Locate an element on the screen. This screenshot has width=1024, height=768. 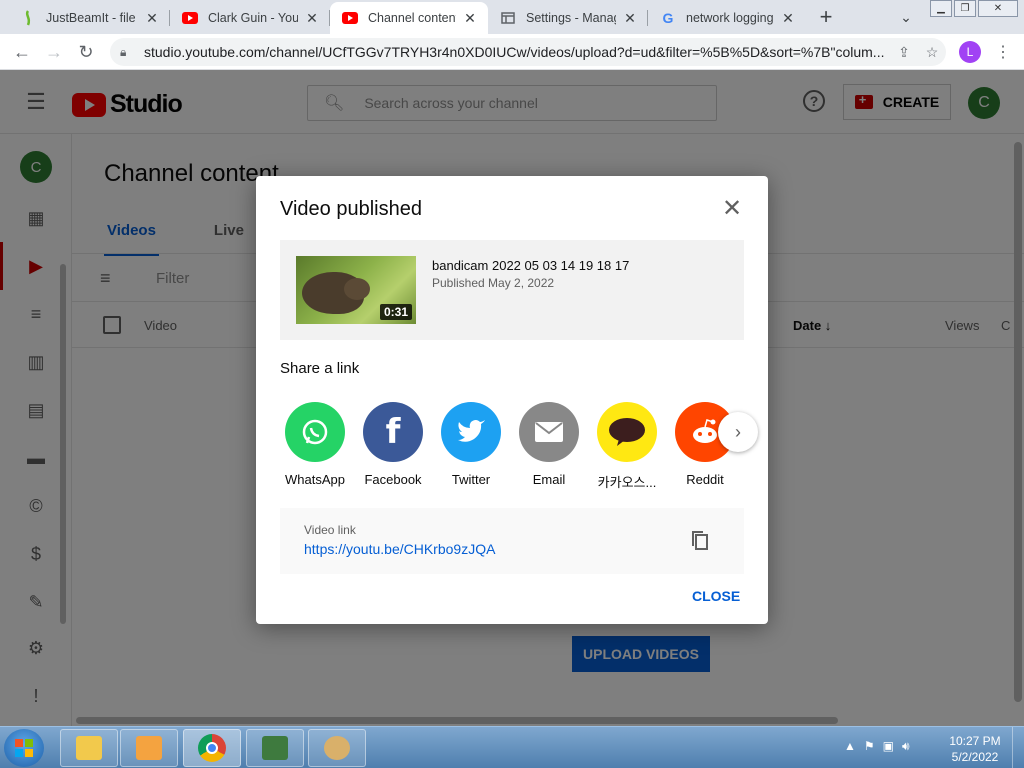
browser-tab-network-logging: G network logging - ✕ is located at coordinates (727, 18).